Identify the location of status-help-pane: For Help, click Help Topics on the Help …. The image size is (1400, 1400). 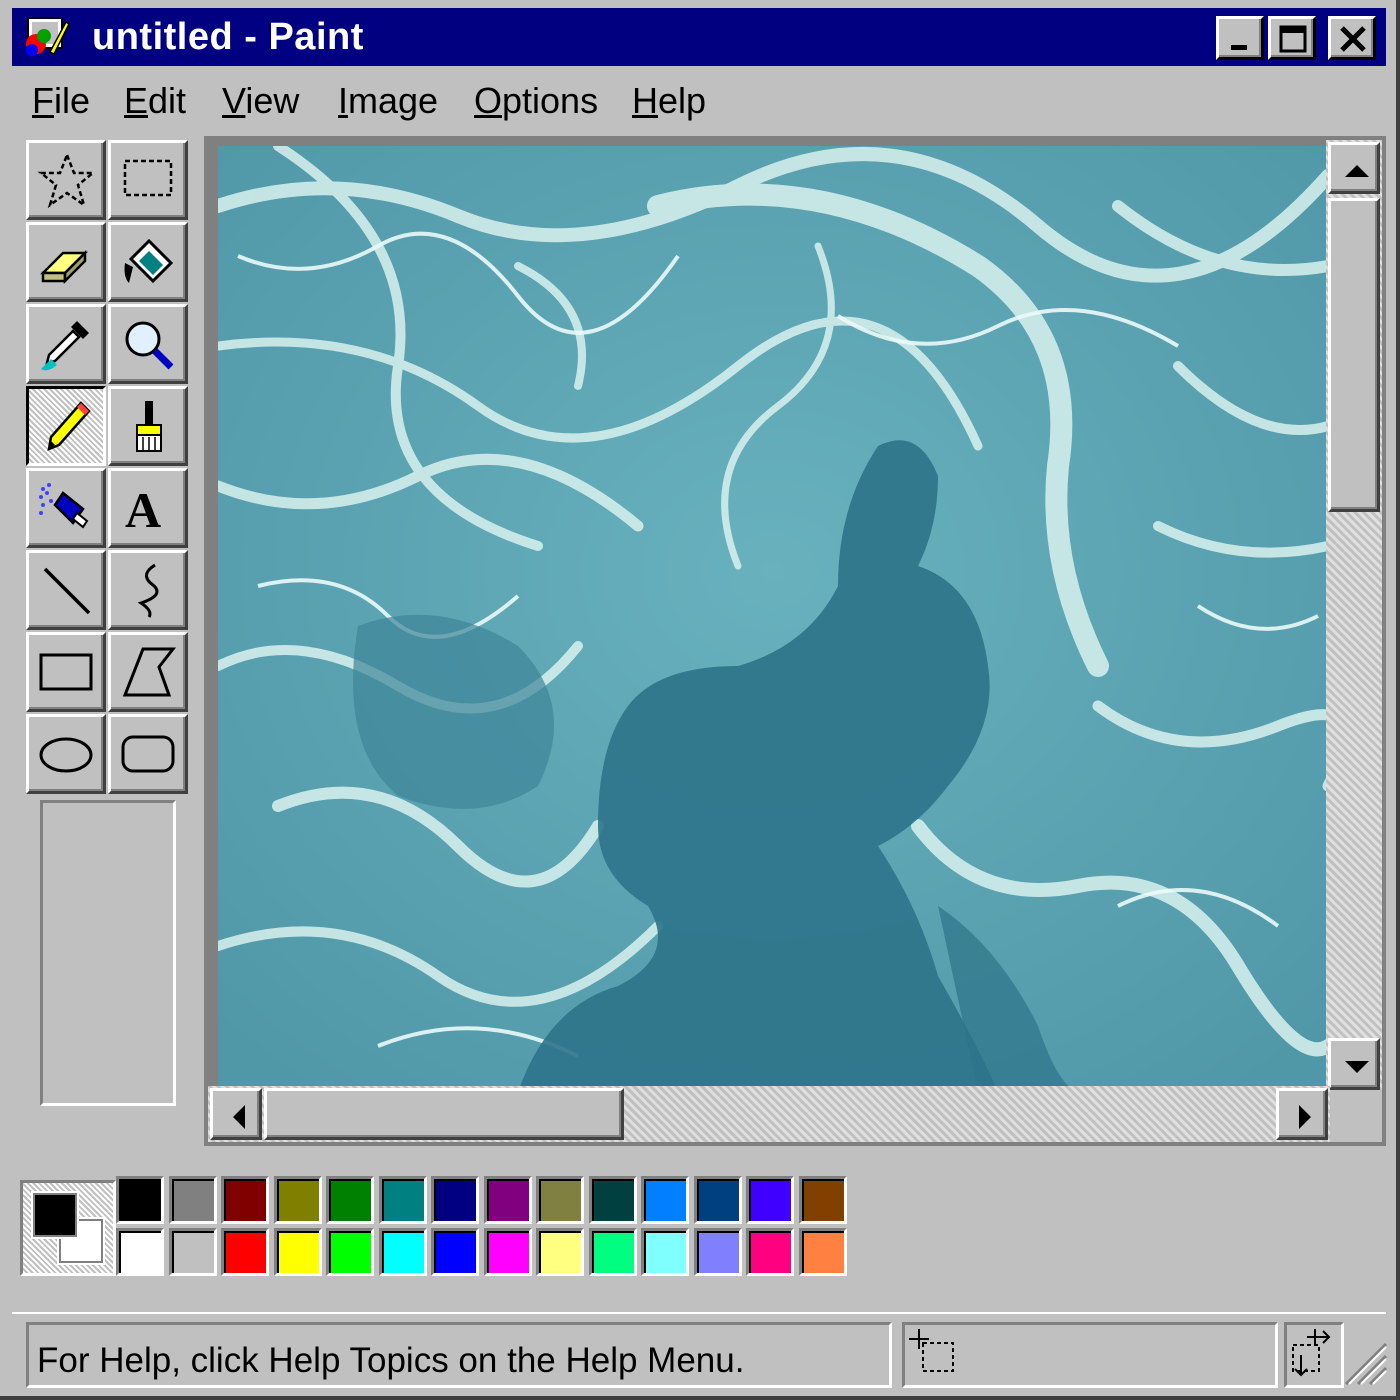
(459, 1355).